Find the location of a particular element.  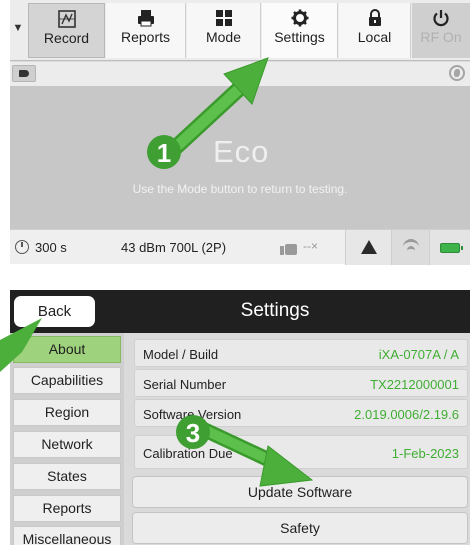

power-icon is located at coordinates (441, 16).